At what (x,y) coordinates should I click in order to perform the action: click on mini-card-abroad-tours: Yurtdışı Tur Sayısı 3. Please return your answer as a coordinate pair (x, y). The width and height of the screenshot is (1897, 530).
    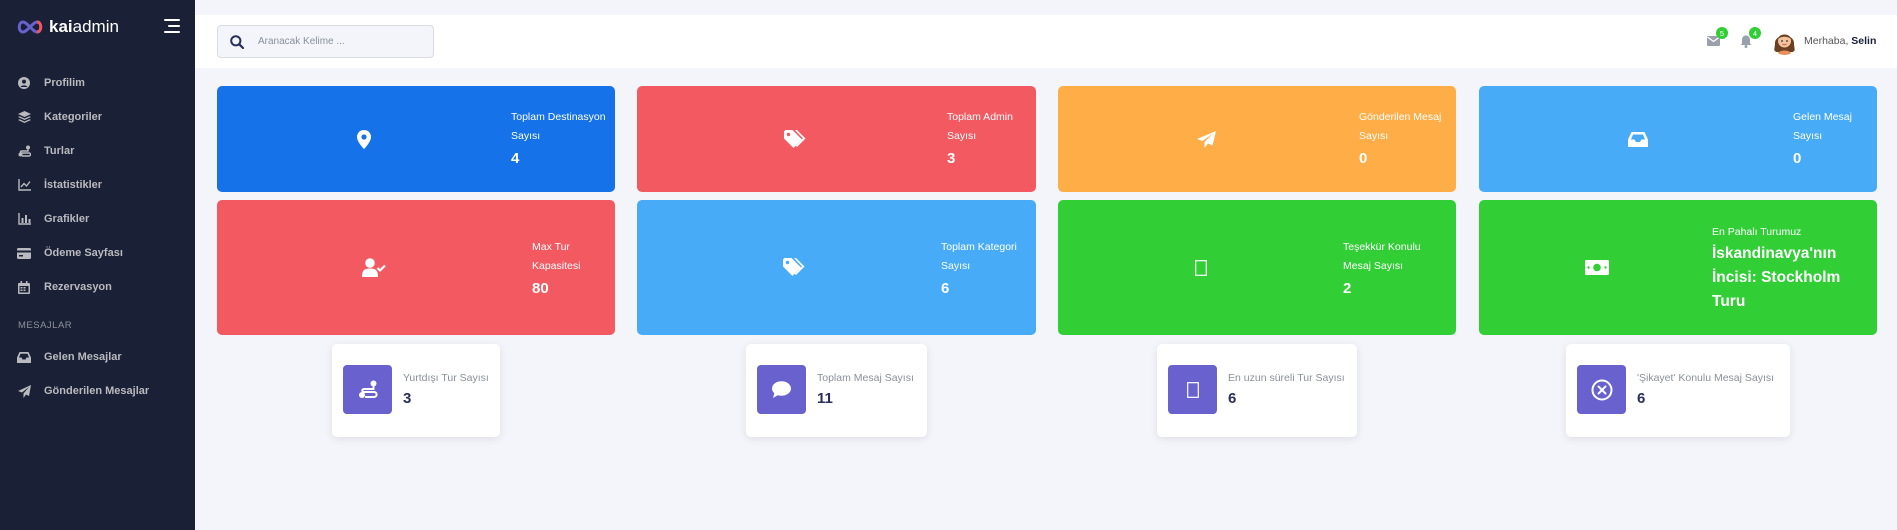
    Looking at the image, I should click on (416, 390).